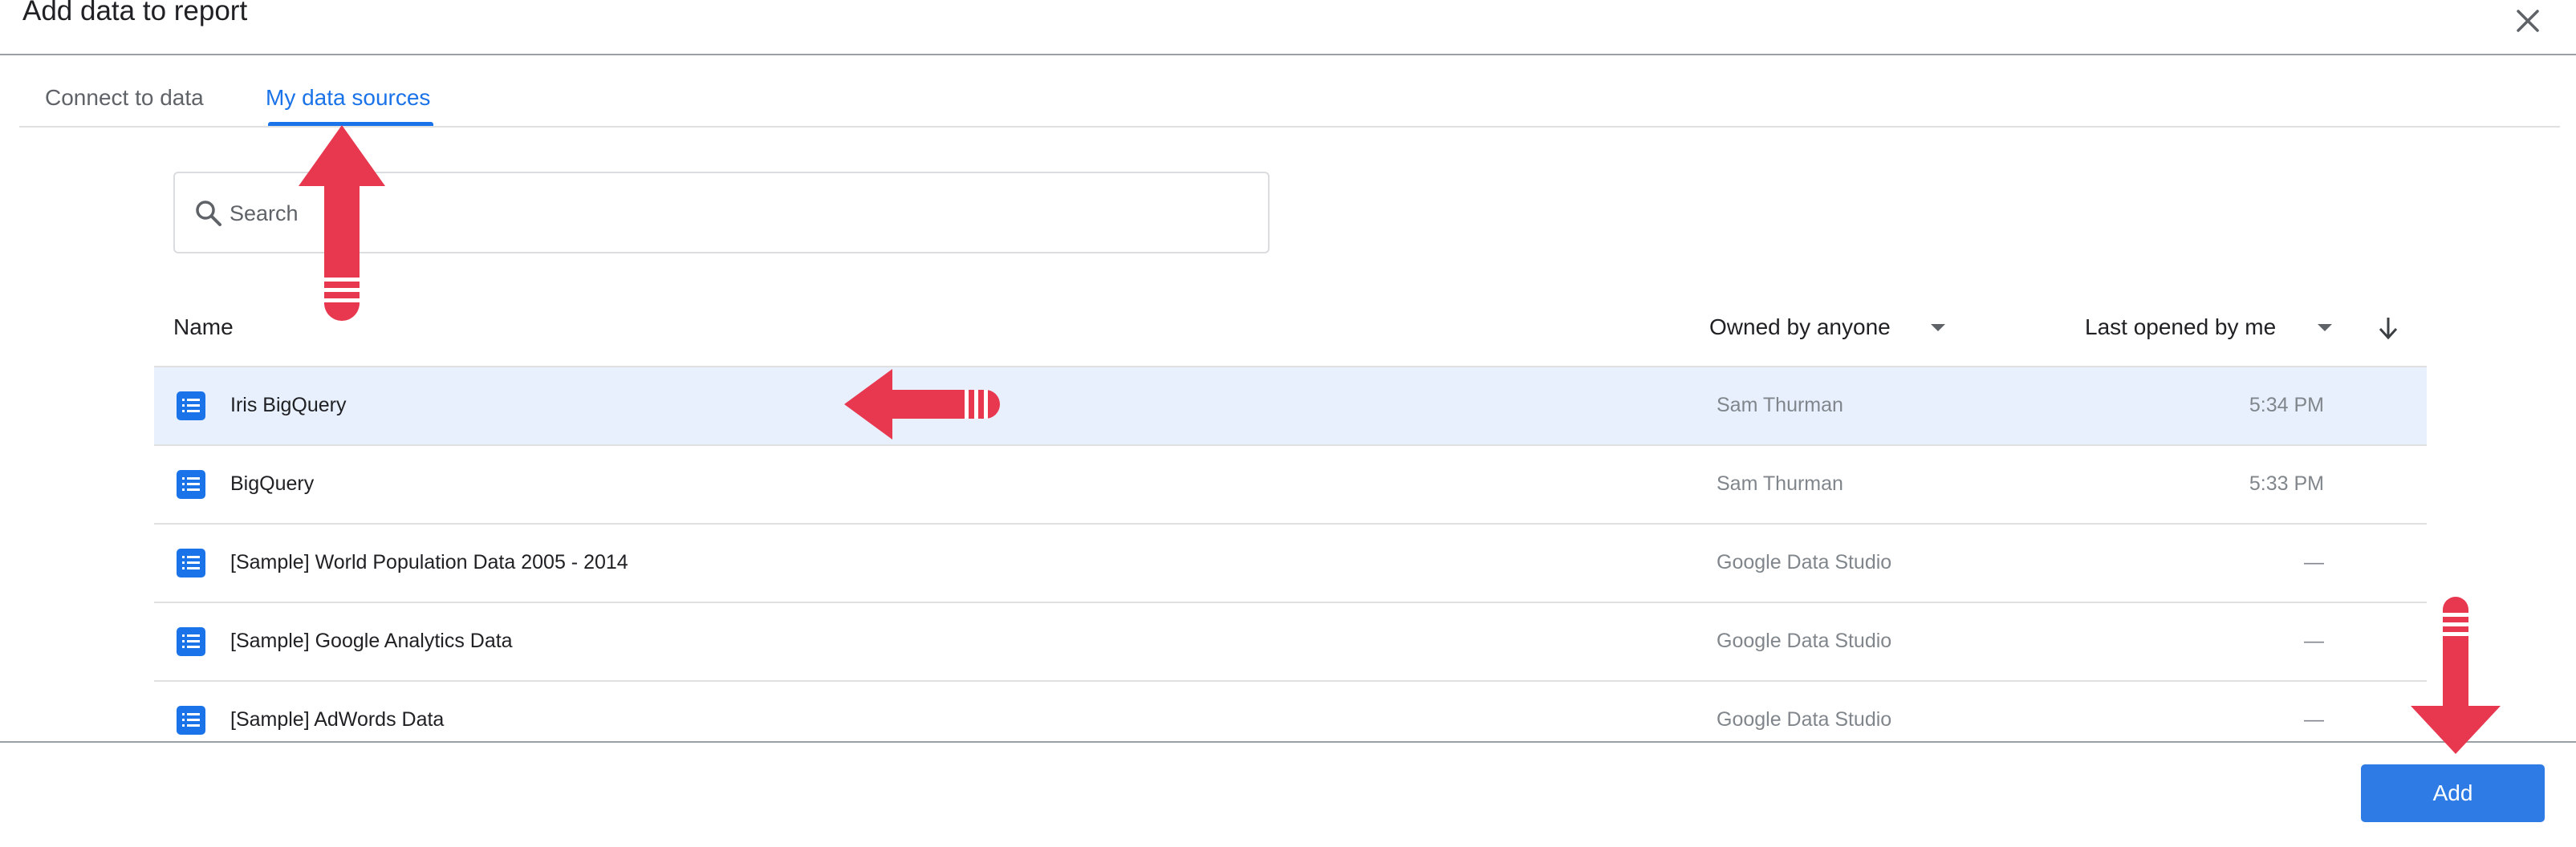 Image resolution: width=2576 pixels, height=847 pixels. Describe the element at coordinates (125, 98) in the screenshot. I see `tab-connect-to-data: Connect to data` at that location.